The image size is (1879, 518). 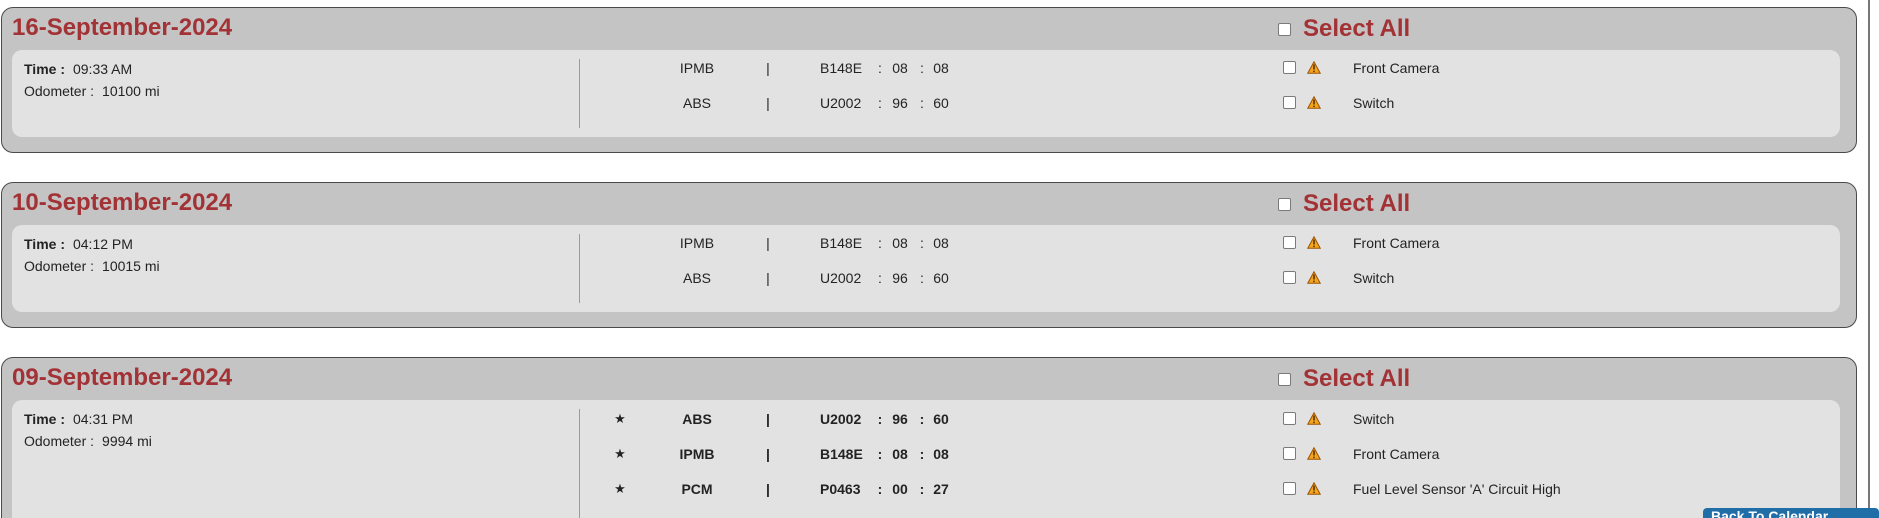 I want to click on fault-value-1: 00, so click(x=900, y=489).